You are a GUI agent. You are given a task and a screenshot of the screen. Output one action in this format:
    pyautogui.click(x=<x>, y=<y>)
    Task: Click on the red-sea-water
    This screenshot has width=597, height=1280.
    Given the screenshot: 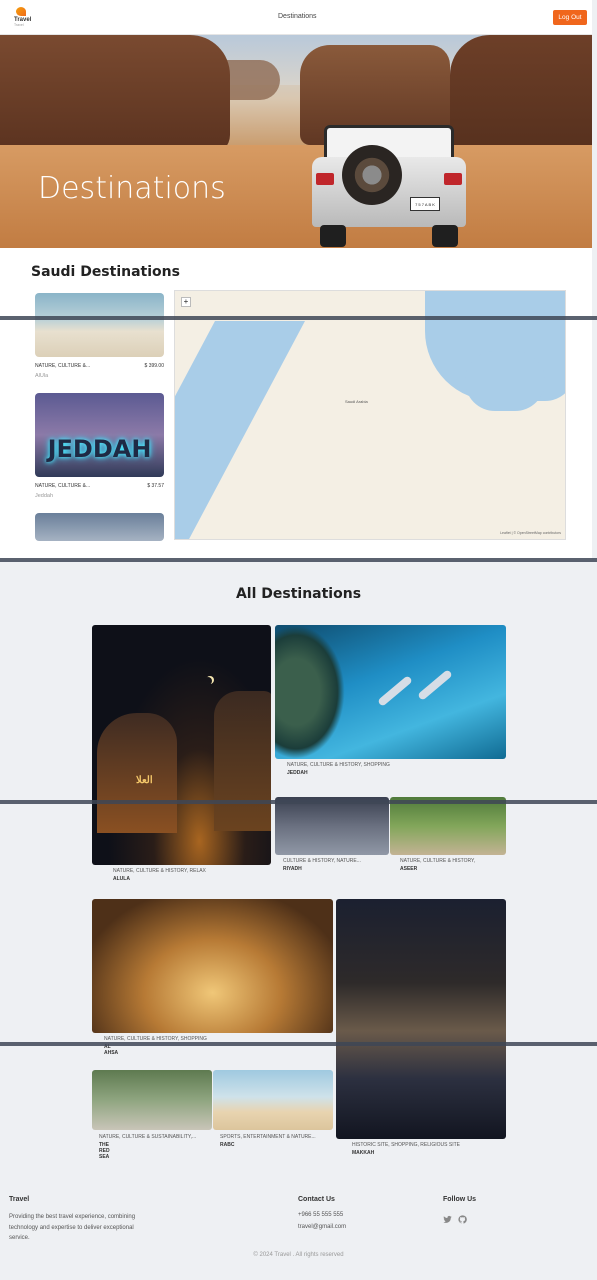 What is the action you would take?
    pyautogui.click(x=240, y=430)
    